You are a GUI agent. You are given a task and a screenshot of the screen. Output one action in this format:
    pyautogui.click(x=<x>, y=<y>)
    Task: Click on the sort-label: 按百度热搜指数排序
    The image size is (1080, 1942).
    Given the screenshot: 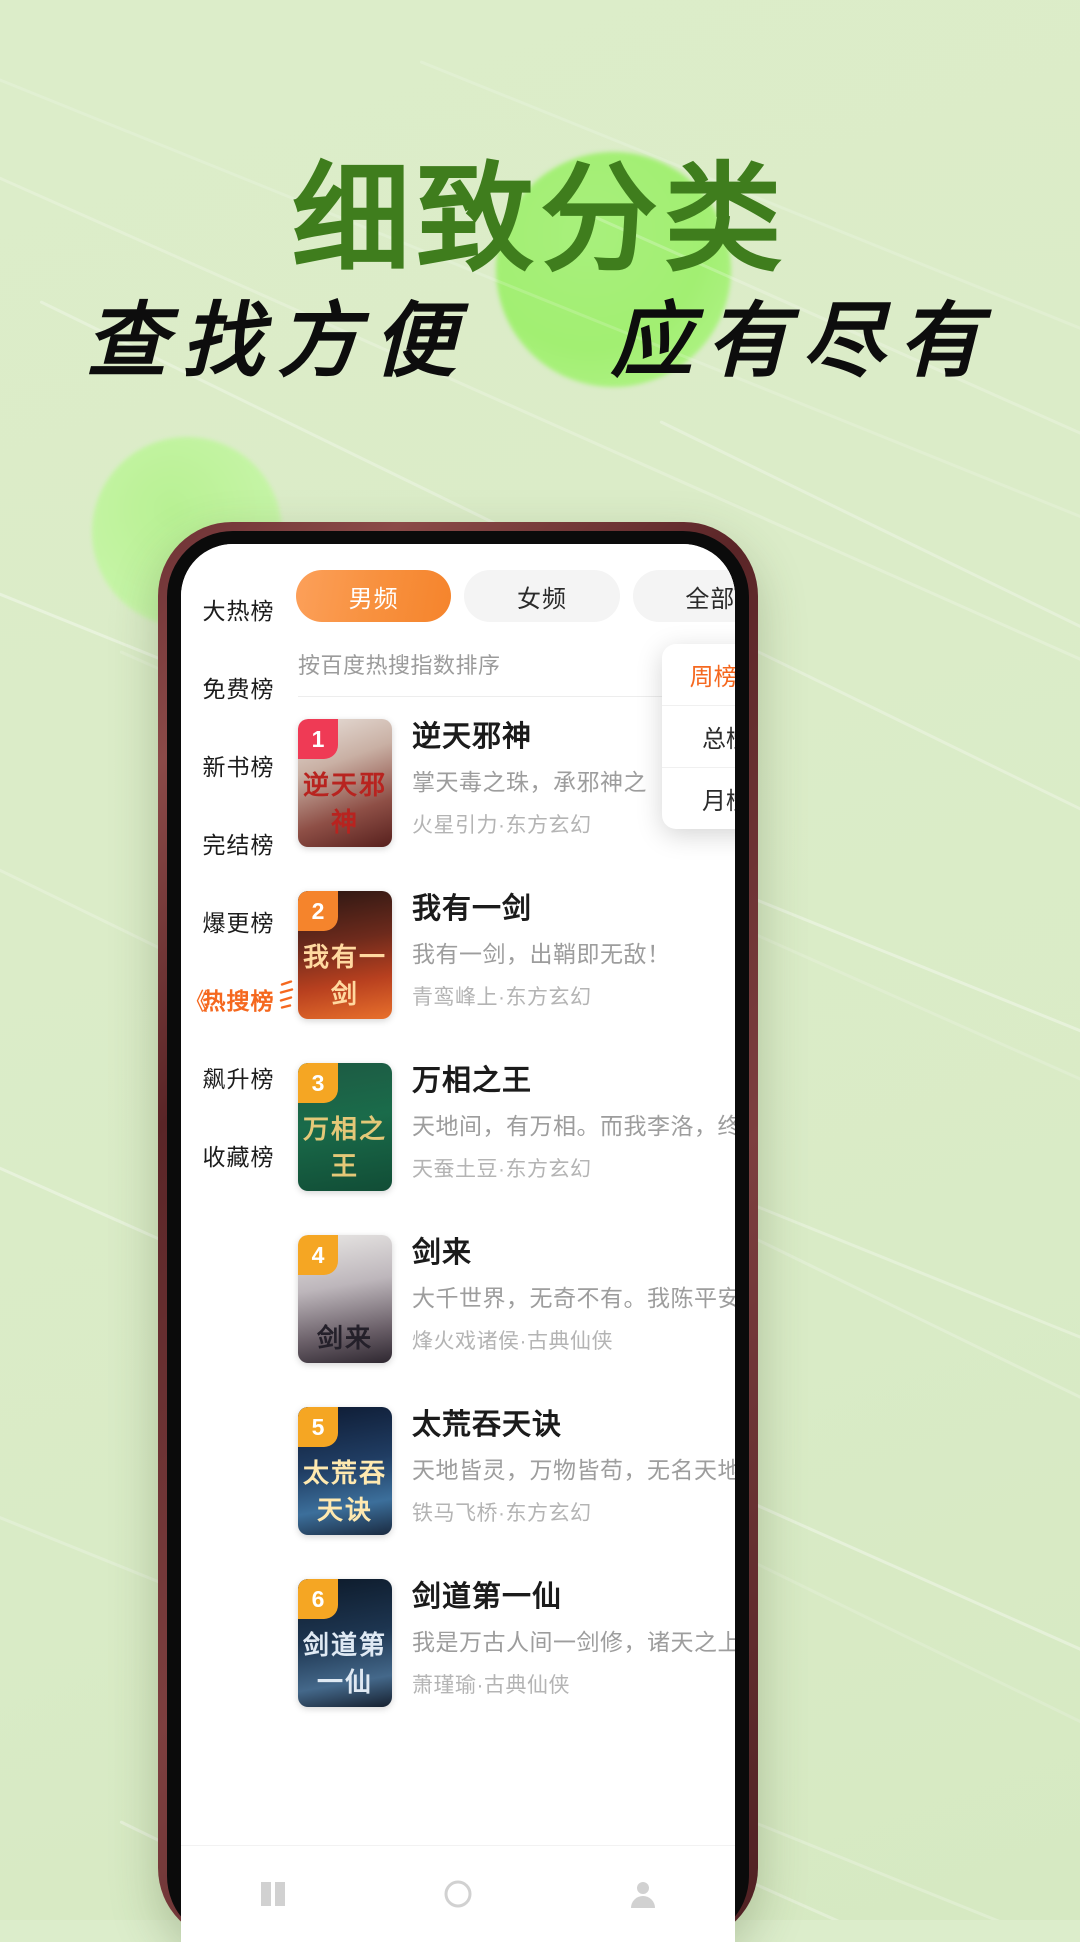 What is the action you would take?
    pyautogui.click(x=399, y=665)
    